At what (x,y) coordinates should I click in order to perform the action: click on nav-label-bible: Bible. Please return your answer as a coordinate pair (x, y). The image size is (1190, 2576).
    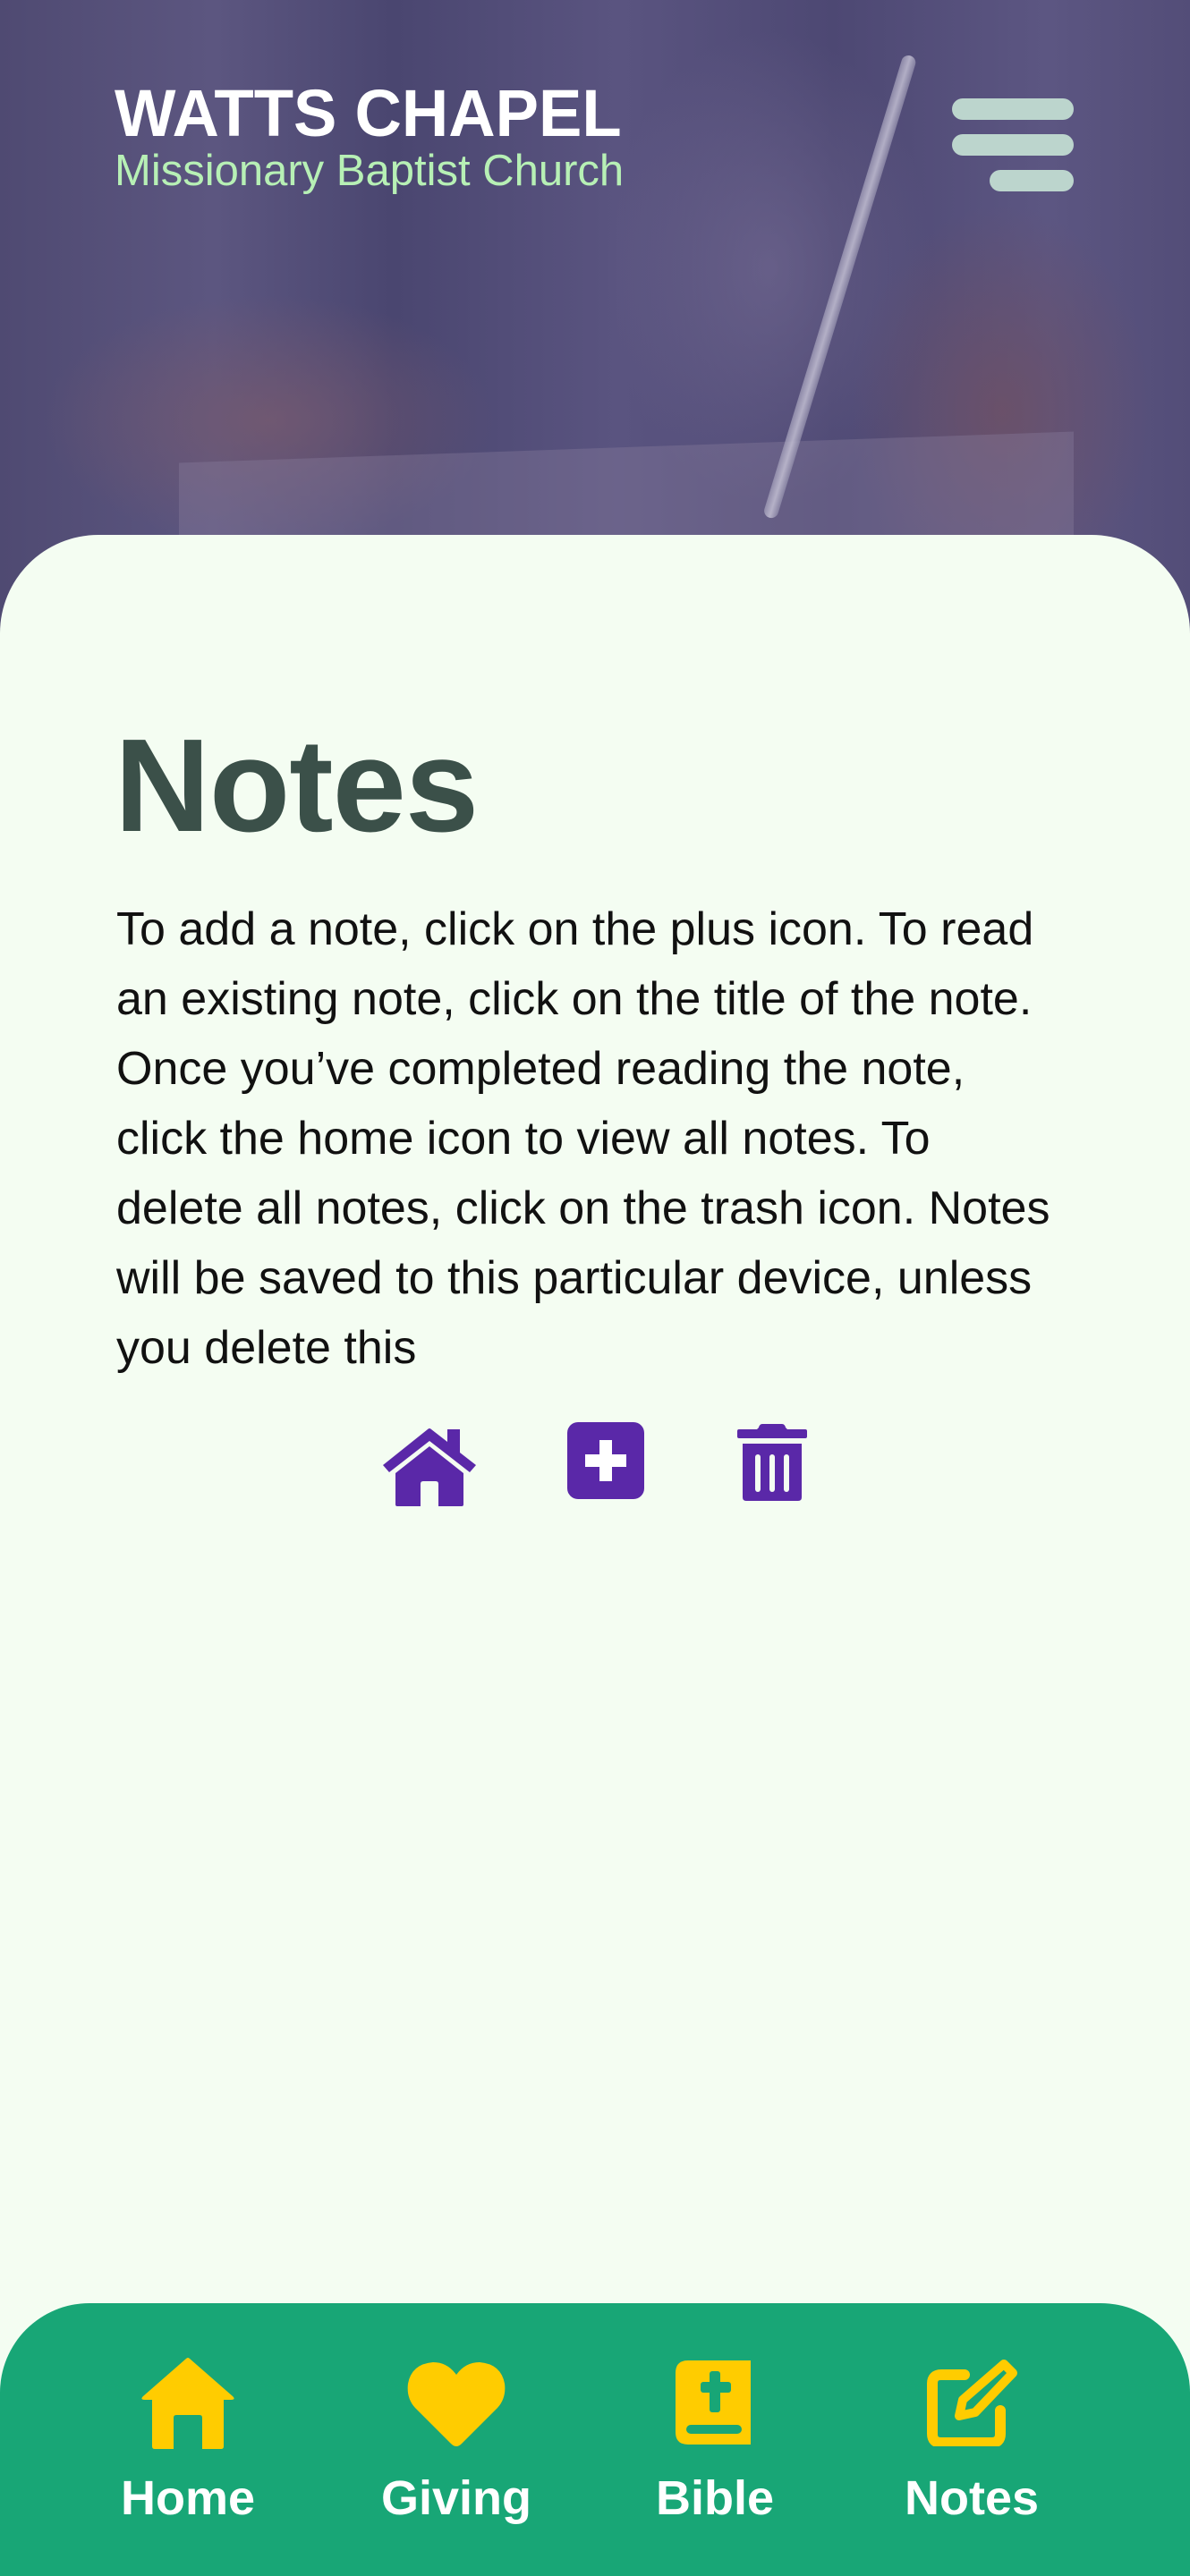
    Looking at the image, I should click on (715, 2498).